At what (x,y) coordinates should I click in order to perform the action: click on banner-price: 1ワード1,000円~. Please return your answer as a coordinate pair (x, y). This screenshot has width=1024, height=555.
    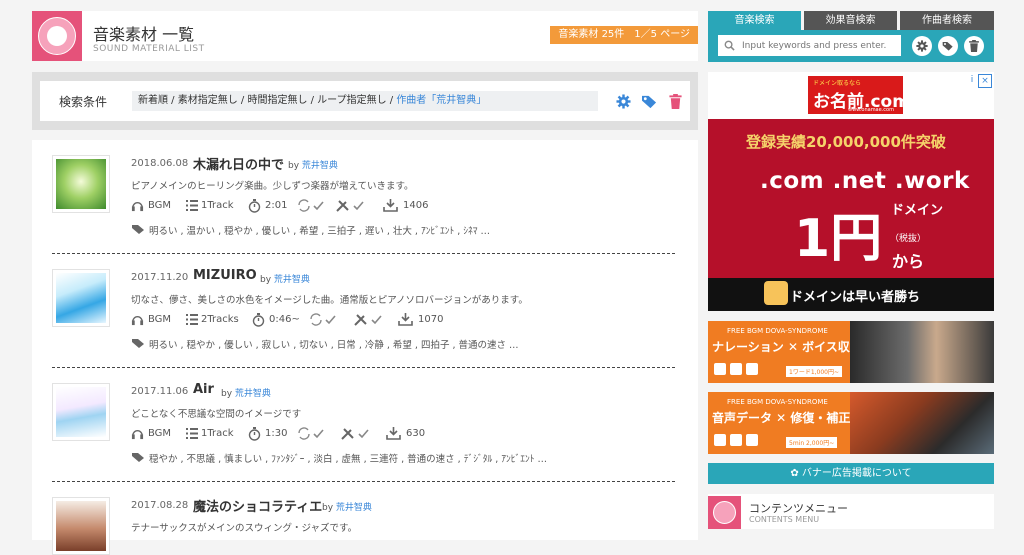
    Looking at the image, I should click on (814, 371).